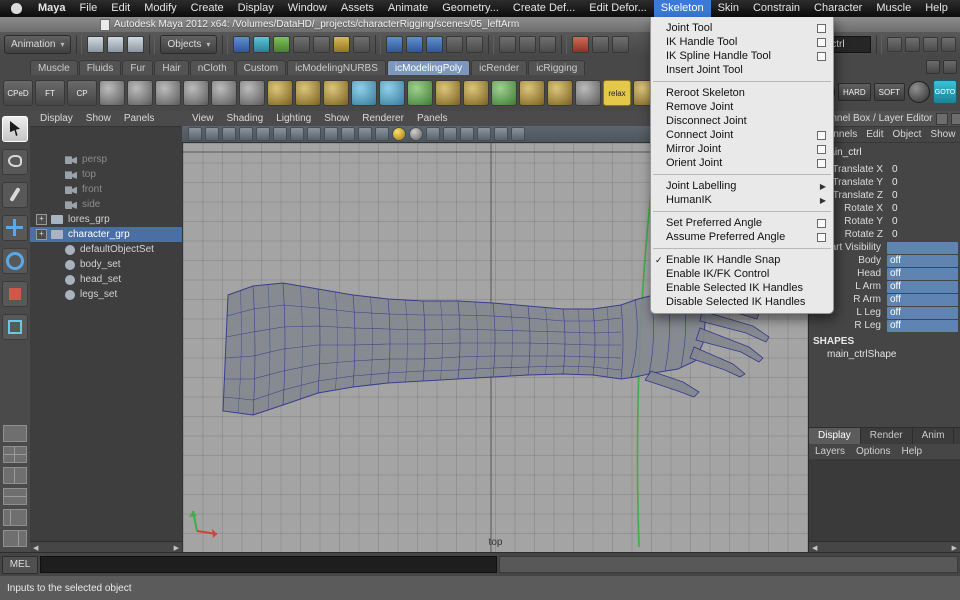  What do you see at coordinates (15, 454) in the screenshot?
I see `four-pane-layout-button` at bounding box center [15, 454].